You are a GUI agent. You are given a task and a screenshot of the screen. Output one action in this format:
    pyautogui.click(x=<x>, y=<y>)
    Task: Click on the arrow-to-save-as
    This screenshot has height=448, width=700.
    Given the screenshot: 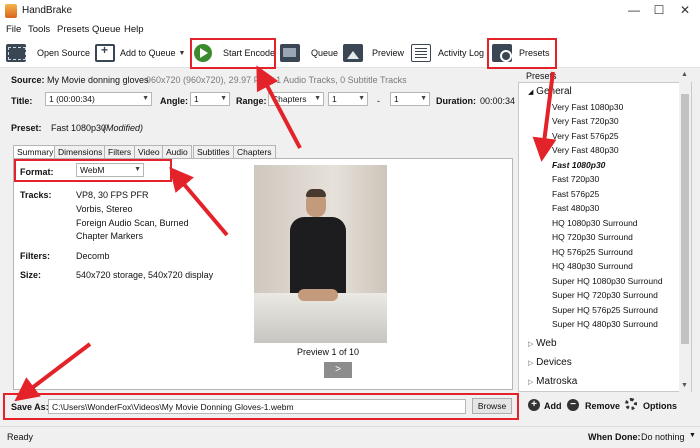 What is the action you would take?
    pyautogui.click(x=53, y=372)
    